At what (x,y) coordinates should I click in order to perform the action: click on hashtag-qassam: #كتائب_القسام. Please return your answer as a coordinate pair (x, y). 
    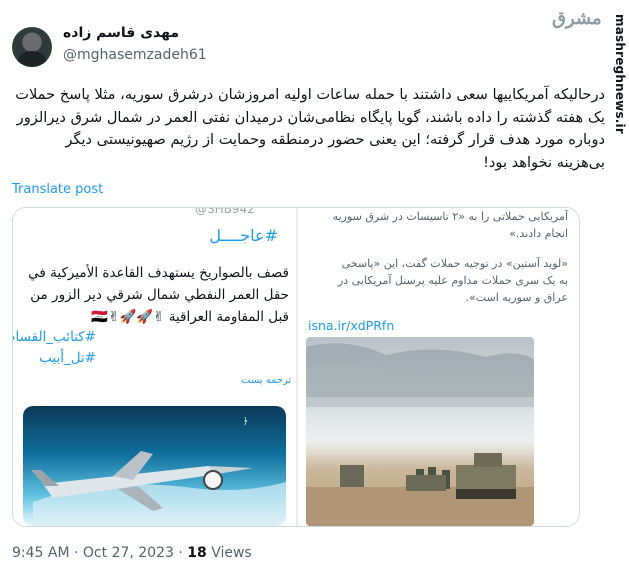
    Looking at the image, I should click on (54, 337).